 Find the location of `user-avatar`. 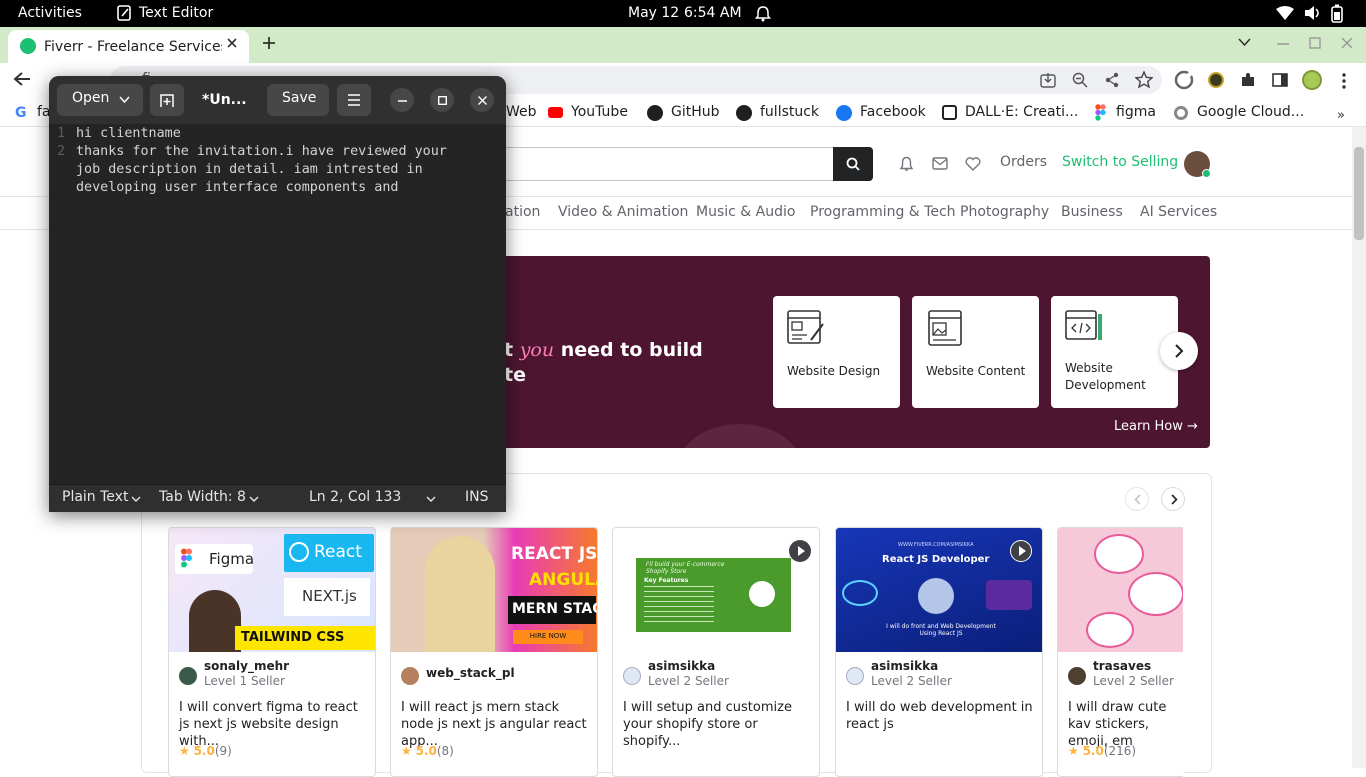

user-avatar is located at coordinates (1197, 164).